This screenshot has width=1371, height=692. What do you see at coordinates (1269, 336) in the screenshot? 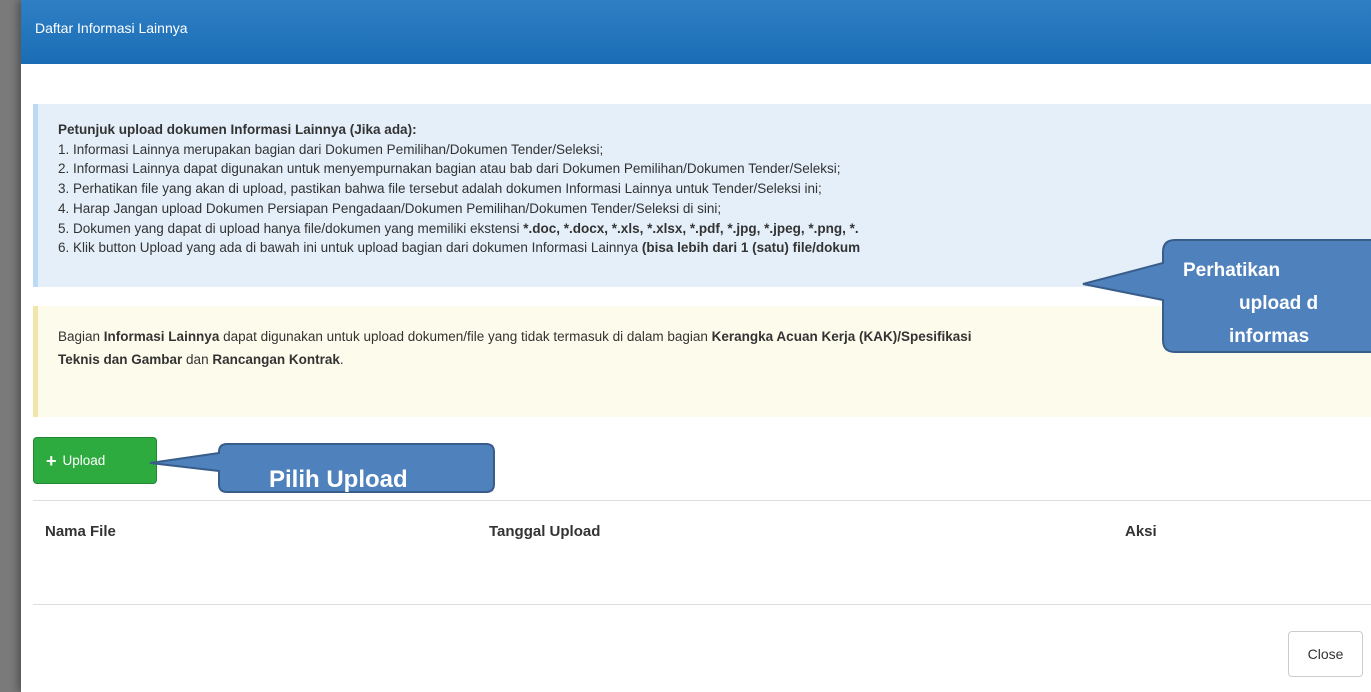
I see `notice-callout-line: informas` at bounding box center [1269, 336].